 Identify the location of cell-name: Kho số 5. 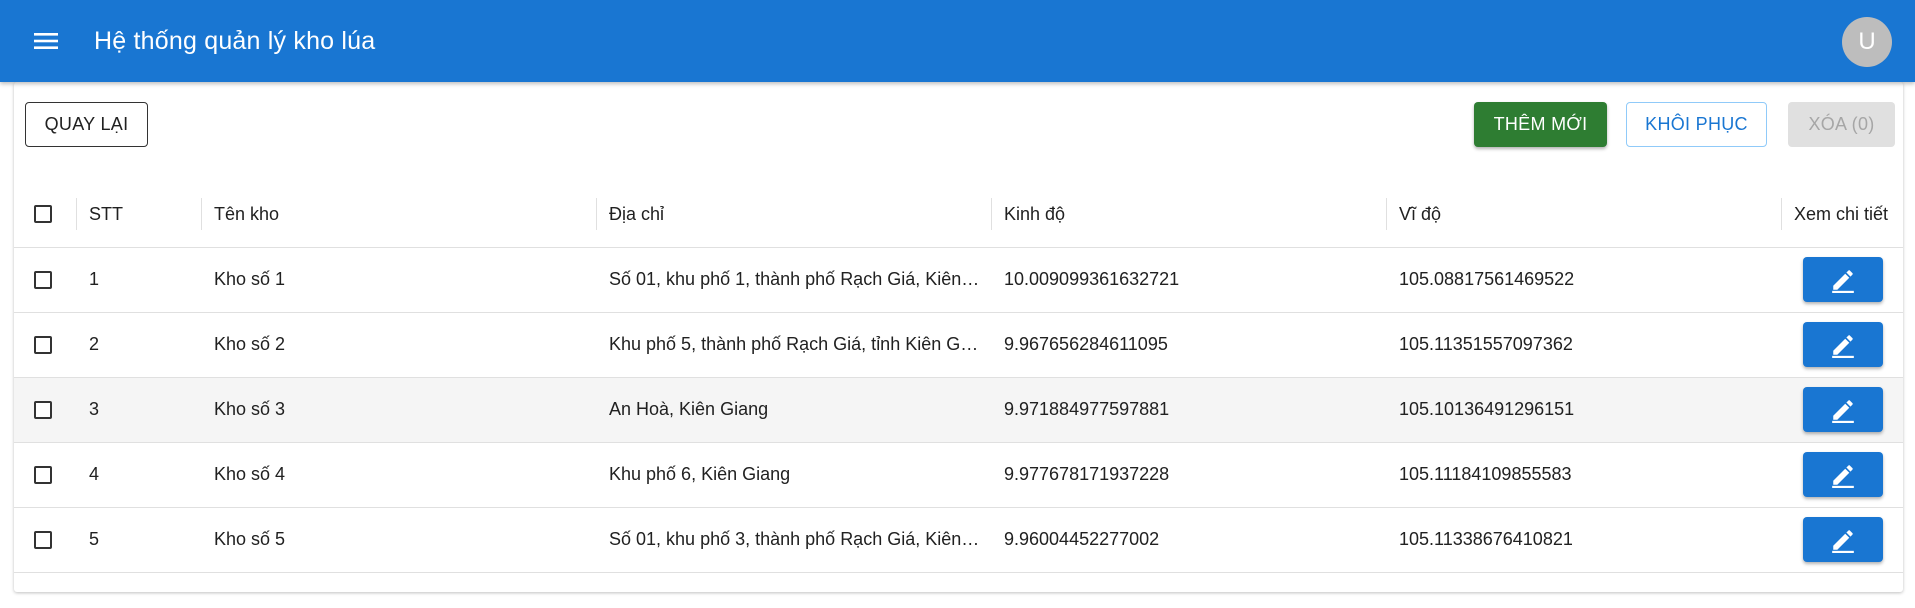
(250, 539).